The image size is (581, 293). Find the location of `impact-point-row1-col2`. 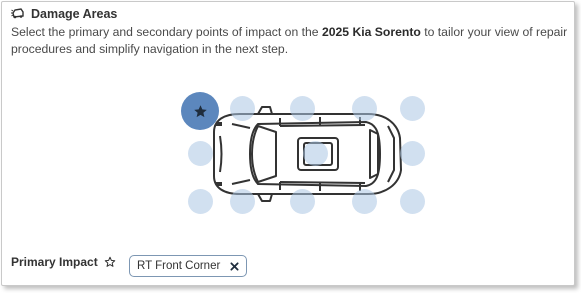

impact-point-row1-col2 is located at coordinates (242, 108).